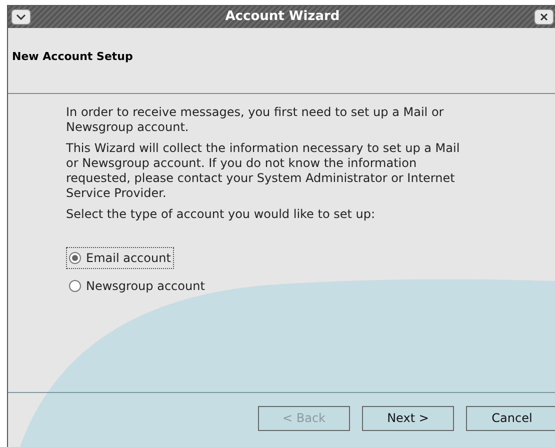  Describe the element at coordinates (221, 214) in the screenshot. I see `instruction-text: Select the type of account you would like to set up:` at that location.